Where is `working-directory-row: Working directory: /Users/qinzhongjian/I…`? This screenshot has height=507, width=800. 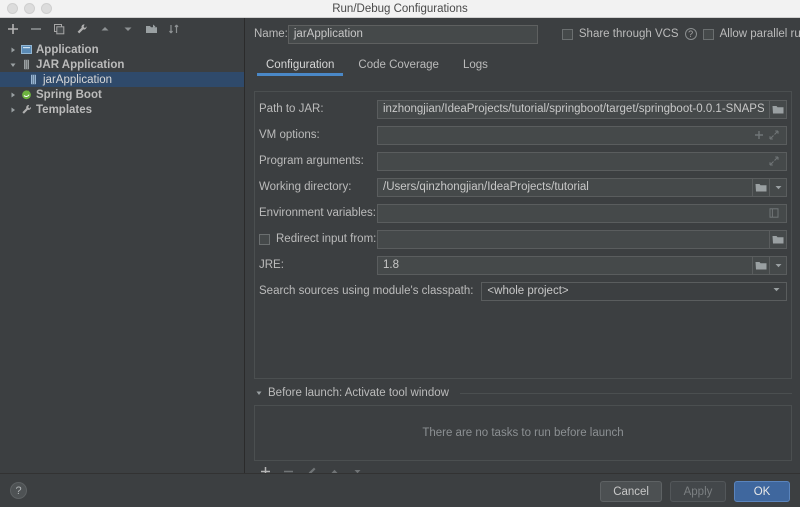
working-directory-row: Working directory: /Users/qinzhongjian/I… is located at coordinates (523, 187).